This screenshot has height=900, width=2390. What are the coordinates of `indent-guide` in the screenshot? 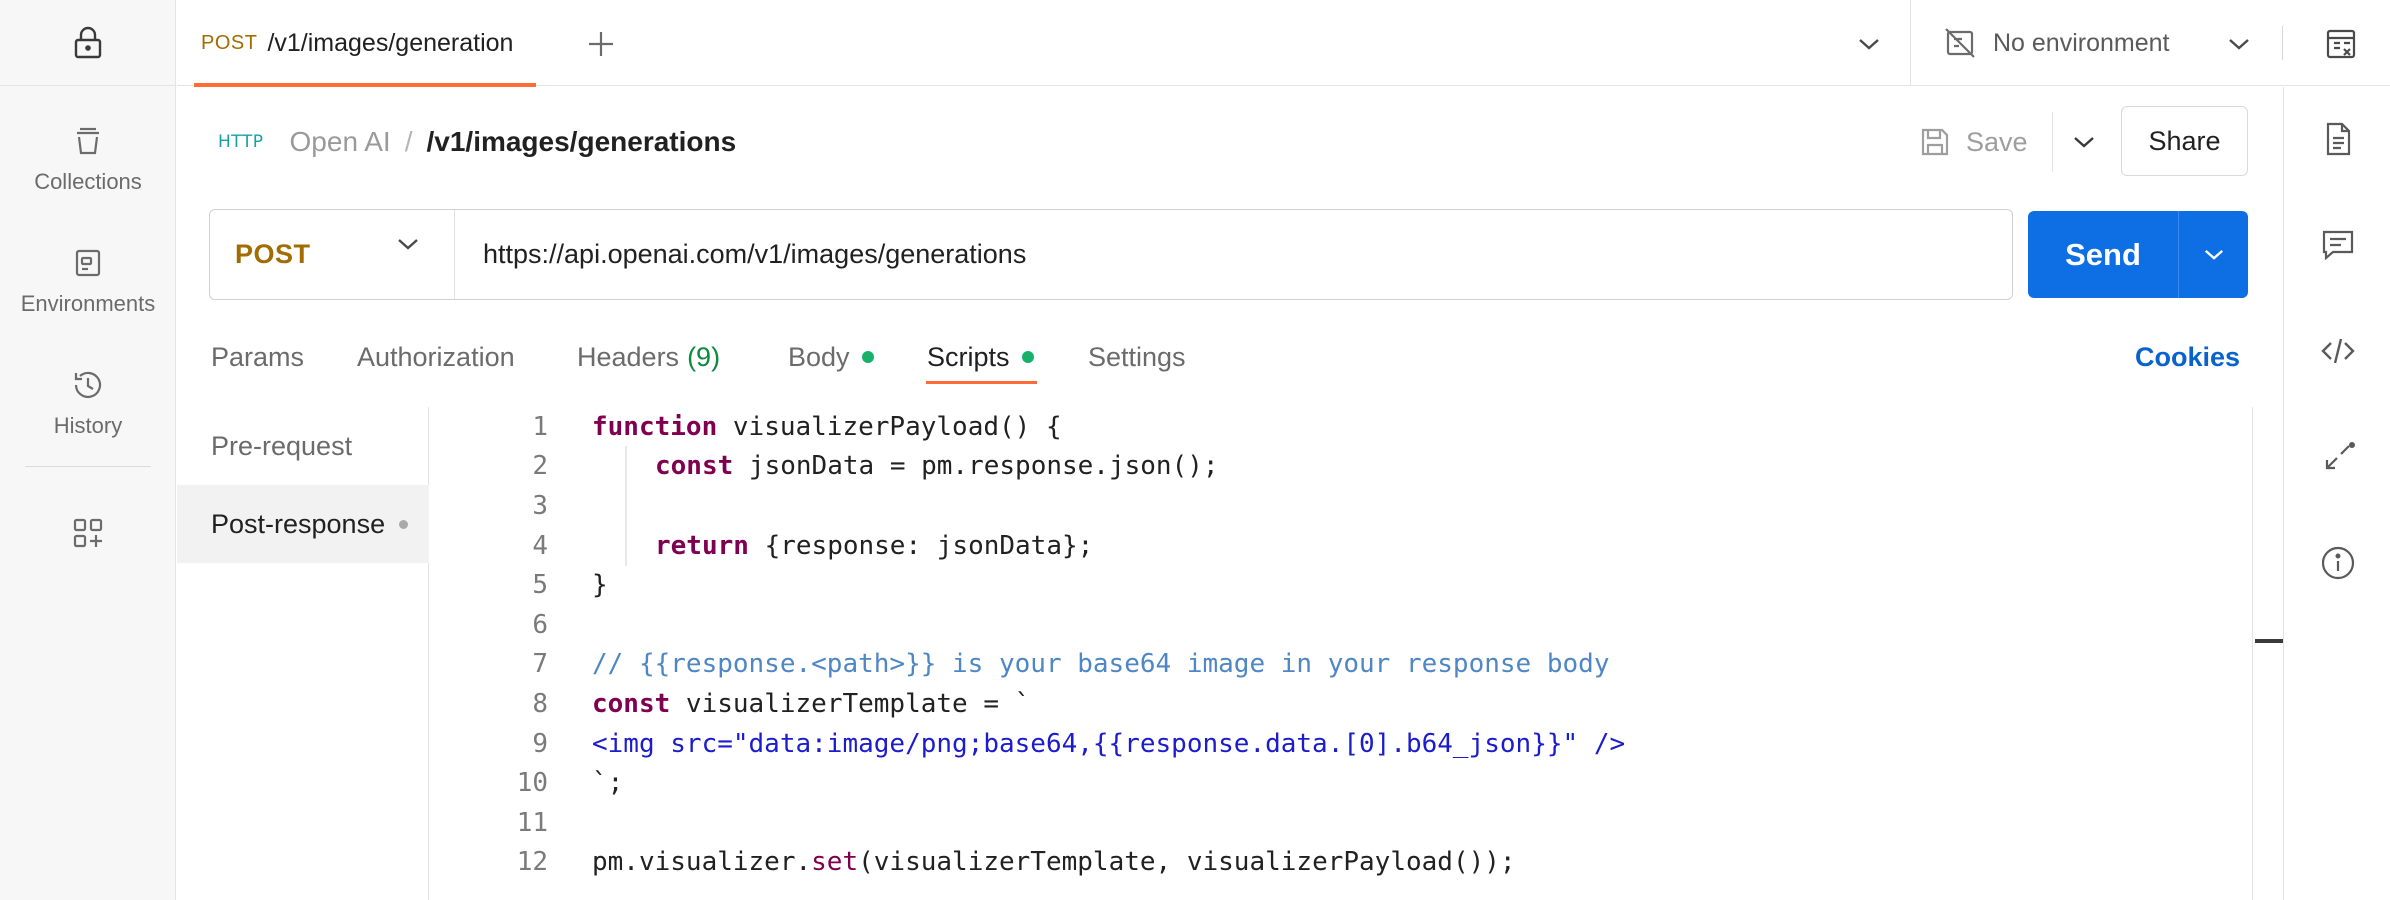 It's located at (626, 506).